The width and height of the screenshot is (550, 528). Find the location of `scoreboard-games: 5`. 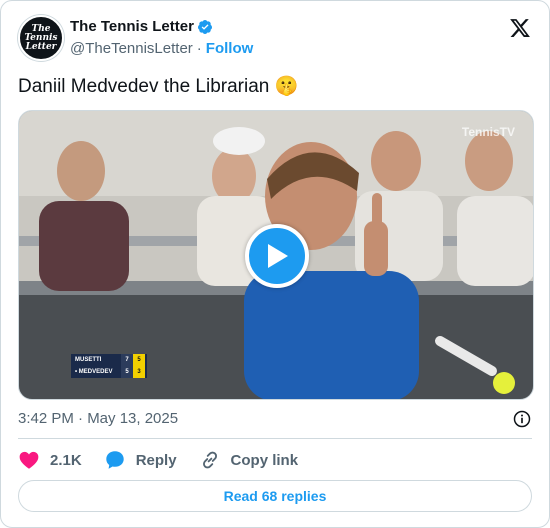

scoreboard-games: 5 is located at coordinates (139, 360).